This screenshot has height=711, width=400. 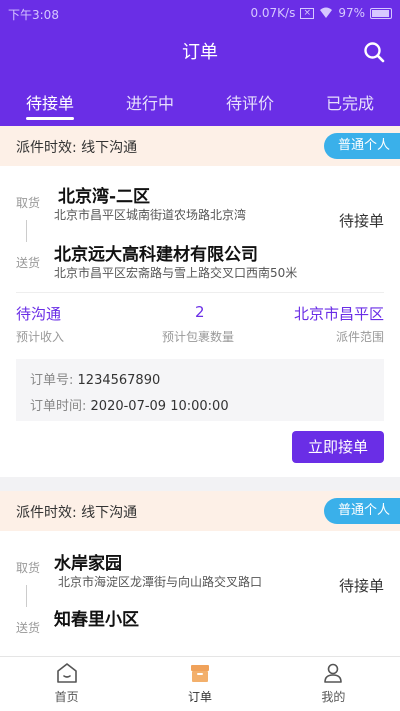 I want to click on area-value: 北京市昌平区, so click(x=338, y=314).